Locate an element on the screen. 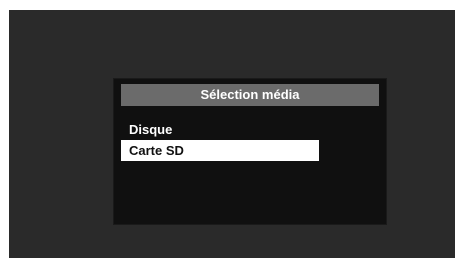 This screenshot has height=266, width=464. dialog-title: Sélection média is located at coordinates (250, 95).